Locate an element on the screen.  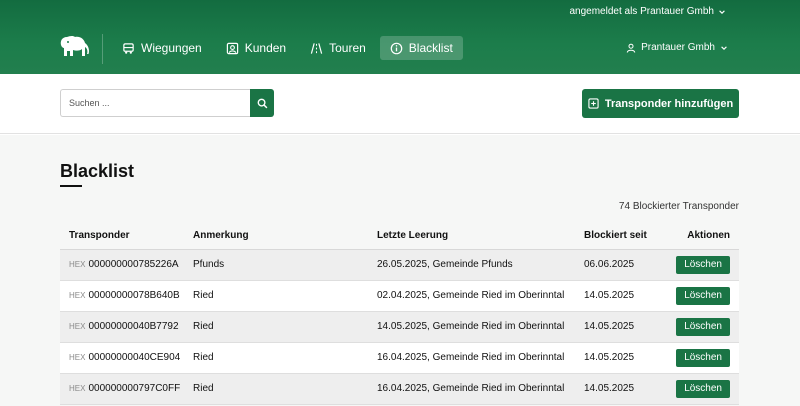
main-nav: Wiegungen Kunden Touren Blacklist is located at coordinates (287, 48).